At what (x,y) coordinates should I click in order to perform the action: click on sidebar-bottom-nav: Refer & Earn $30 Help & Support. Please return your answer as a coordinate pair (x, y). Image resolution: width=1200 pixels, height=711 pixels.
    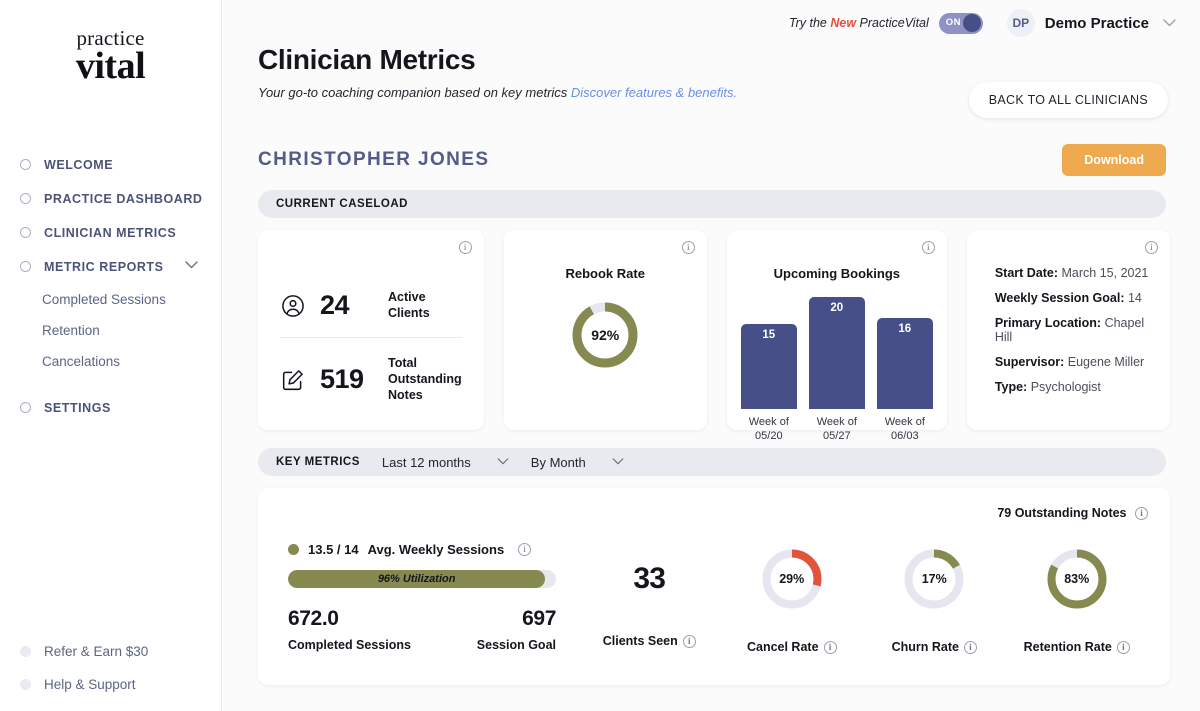
    Looking at the image, I should click on (110, 668).